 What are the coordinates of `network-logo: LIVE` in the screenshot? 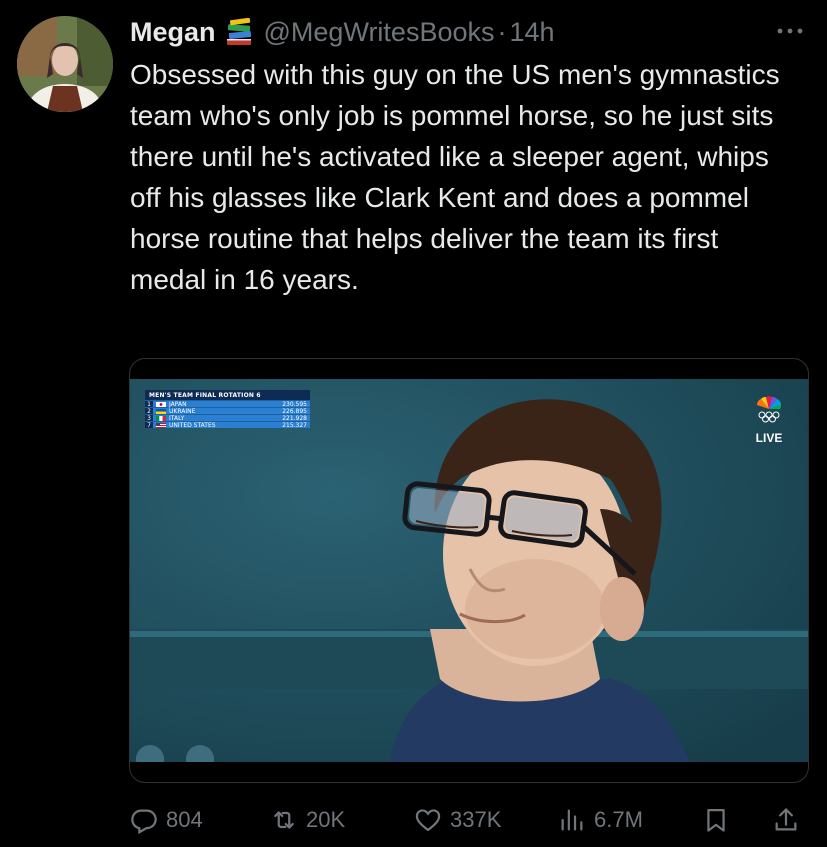 It's located at (769, 420).